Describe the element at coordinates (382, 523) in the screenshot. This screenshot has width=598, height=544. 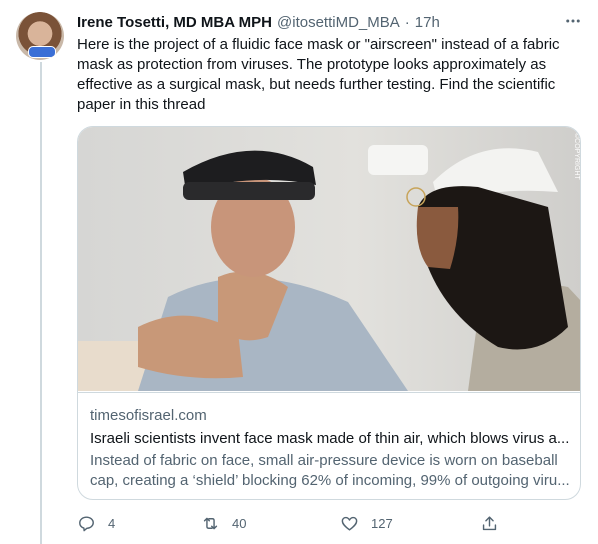
I see `like-count: 127` at that location.